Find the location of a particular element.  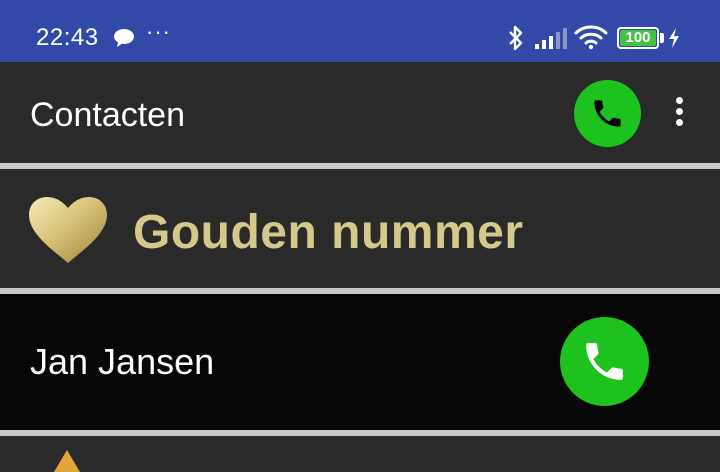

wifi-icon is located at coordinates (591, 37).